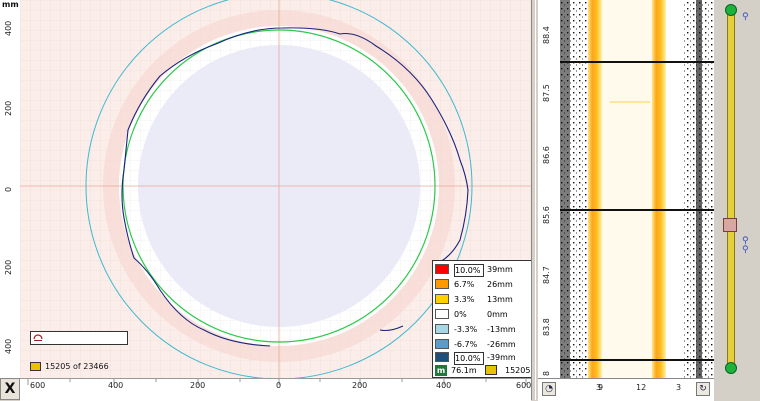 The height and width of the screenshot is (401, 760). I want to click on v-tick-label: 0, so click(8, 189).